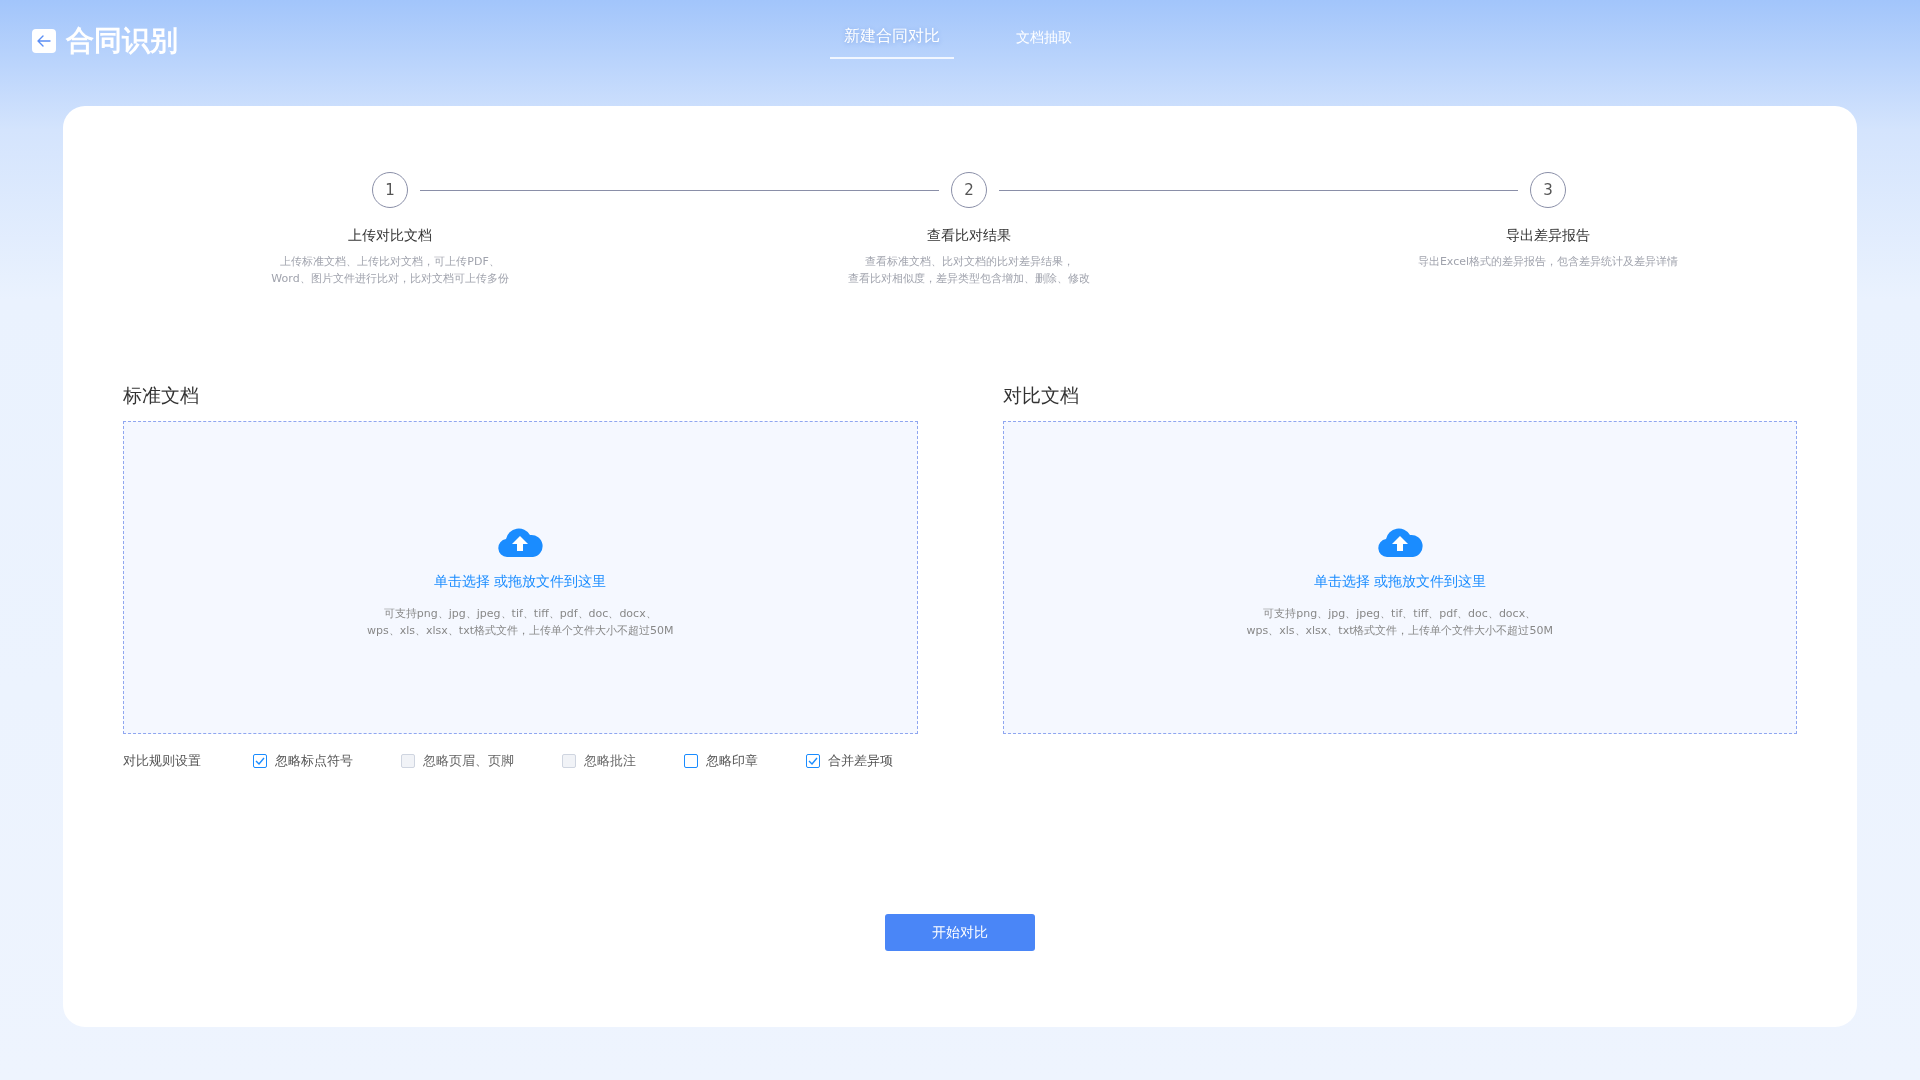  Describe the element at coordinates (849, 761) in the screenshot. I see `rule-checkbox: 合并差异项` at that location.